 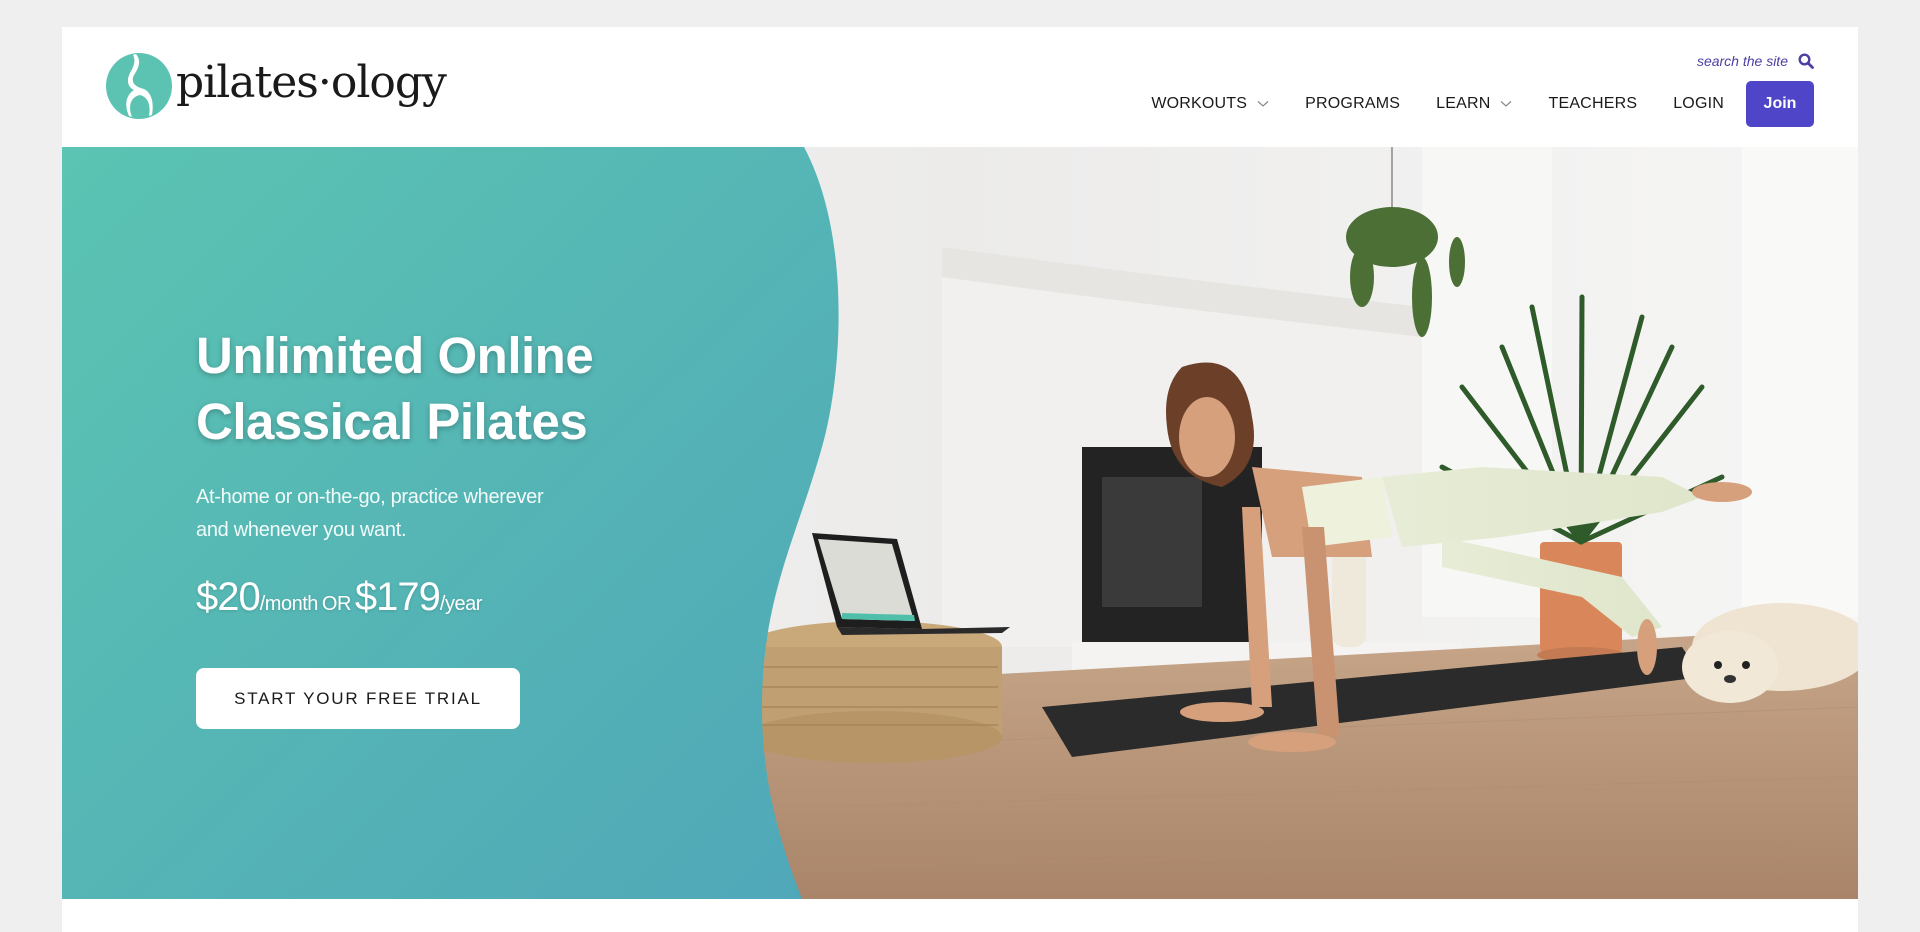 I want to click on nav-item-learn: LEARN, so click(x=1474, y=104).